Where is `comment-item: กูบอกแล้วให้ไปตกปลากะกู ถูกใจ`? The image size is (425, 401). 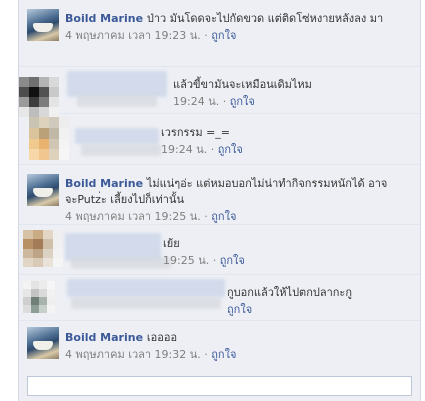 comment-item: กูบอกแล้วให้ไปตกปลากะกู ถูกใจ is located at coordinates (219, 298).